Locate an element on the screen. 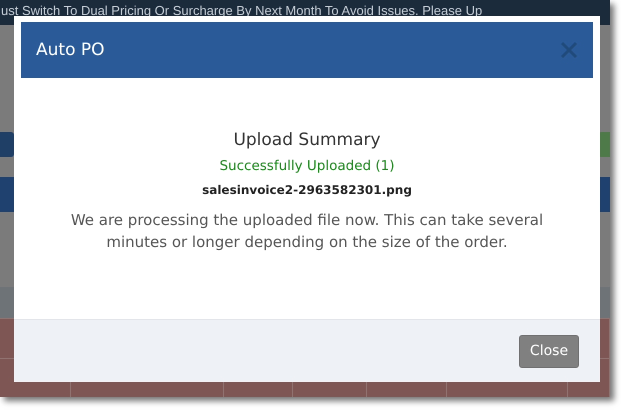  close-button: Close is located at coordinates (549, 351).